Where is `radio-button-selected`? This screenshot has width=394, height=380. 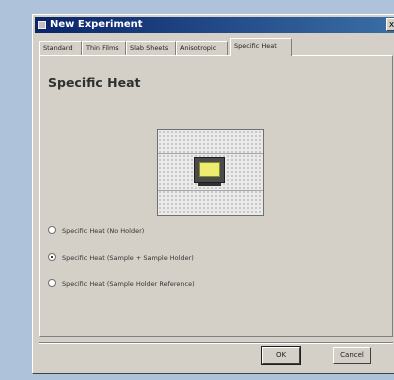 radio-button-selected is located at coordinates (52, 257).